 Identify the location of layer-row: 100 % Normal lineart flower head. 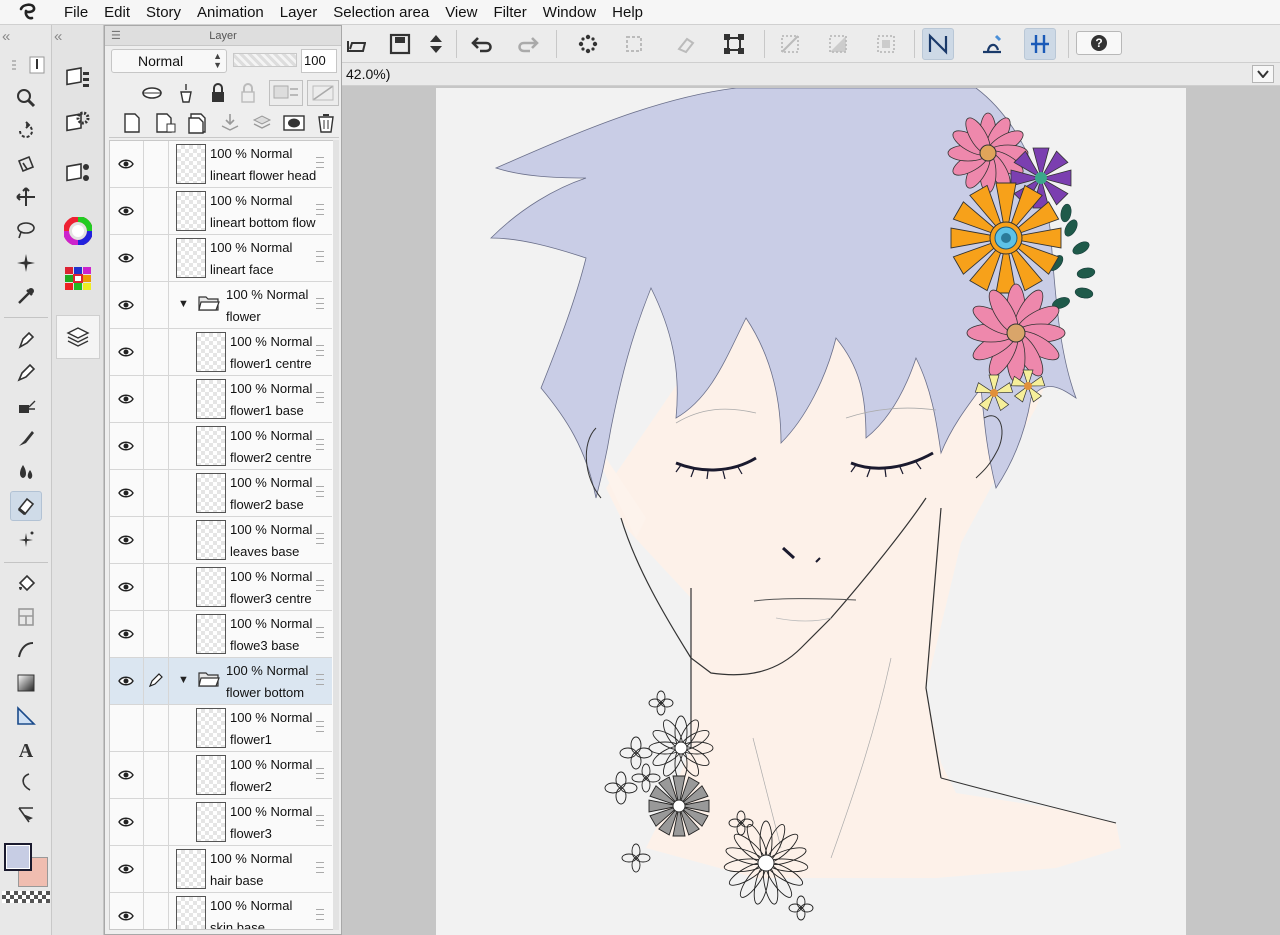
(221, 164).